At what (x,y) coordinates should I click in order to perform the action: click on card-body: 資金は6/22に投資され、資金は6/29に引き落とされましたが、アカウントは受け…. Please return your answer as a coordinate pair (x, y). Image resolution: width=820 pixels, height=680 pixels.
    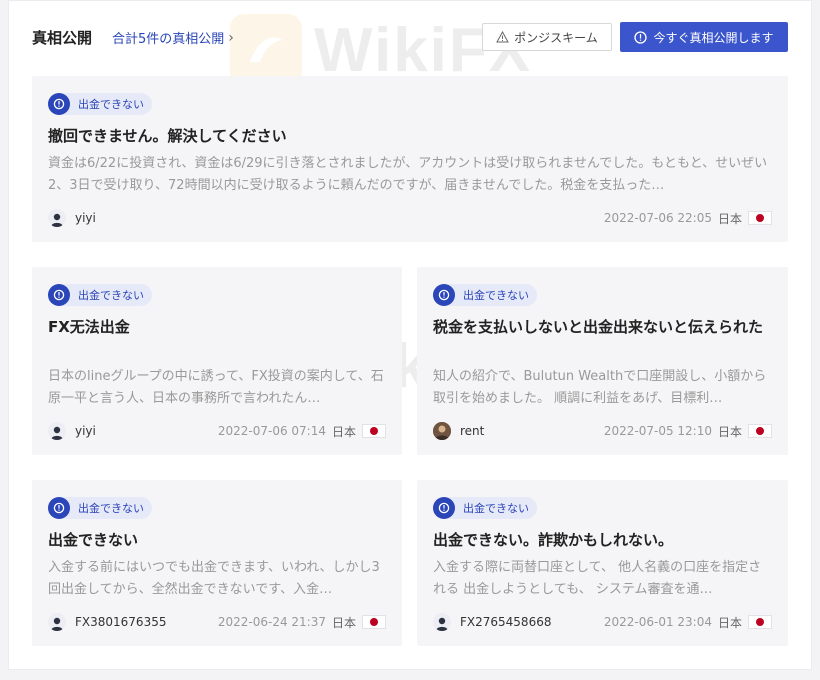
    Looking at the image, I should click on (408, 174).